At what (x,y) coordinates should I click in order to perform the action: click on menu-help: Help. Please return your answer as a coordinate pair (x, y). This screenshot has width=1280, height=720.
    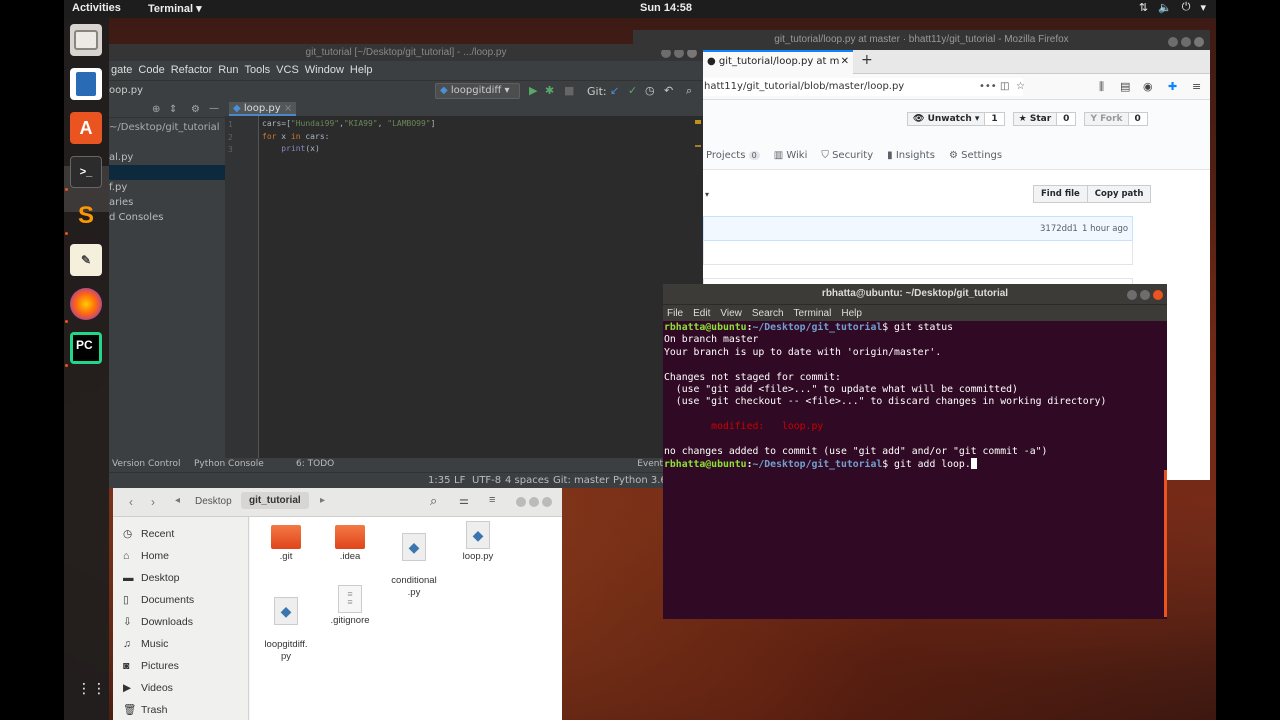
    Looking at the image, I should click on (851, 313).